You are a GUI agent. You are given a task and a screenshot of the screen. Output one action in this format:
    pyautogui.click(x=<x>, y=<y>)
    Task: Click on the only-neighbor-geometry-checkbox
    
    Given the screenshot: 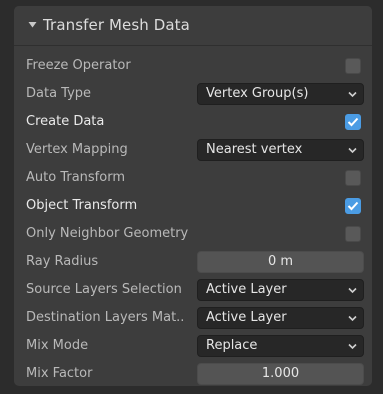 What is the action you would take?
    pyautogui.click(x=353, y=234)
    